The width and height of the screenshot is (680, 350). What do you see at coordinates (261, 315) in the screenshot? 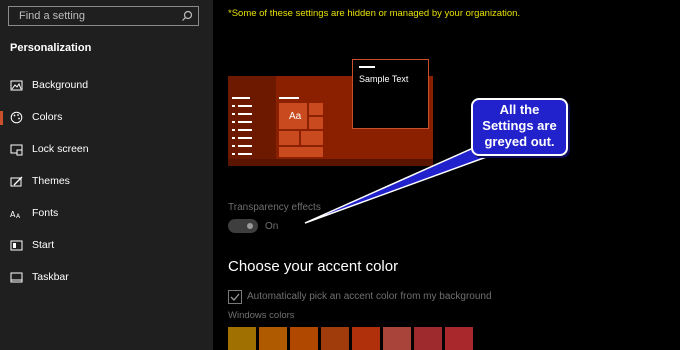
I see `windows-colors-label: Windows colors` at bounding box center [261, 315].